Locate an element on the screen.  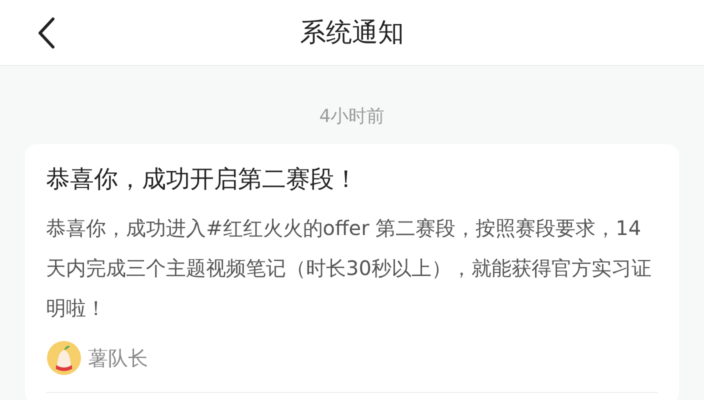
notification-title: 恭喜你，成功开启第二赛段！ is located at coordinates (202, 179).